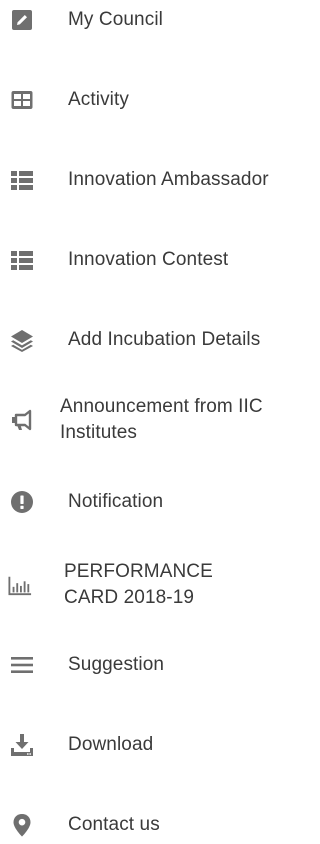 This screenshot has width=320, height=844. I want to click on menu-item-notification: Notification, so click(144, 502).